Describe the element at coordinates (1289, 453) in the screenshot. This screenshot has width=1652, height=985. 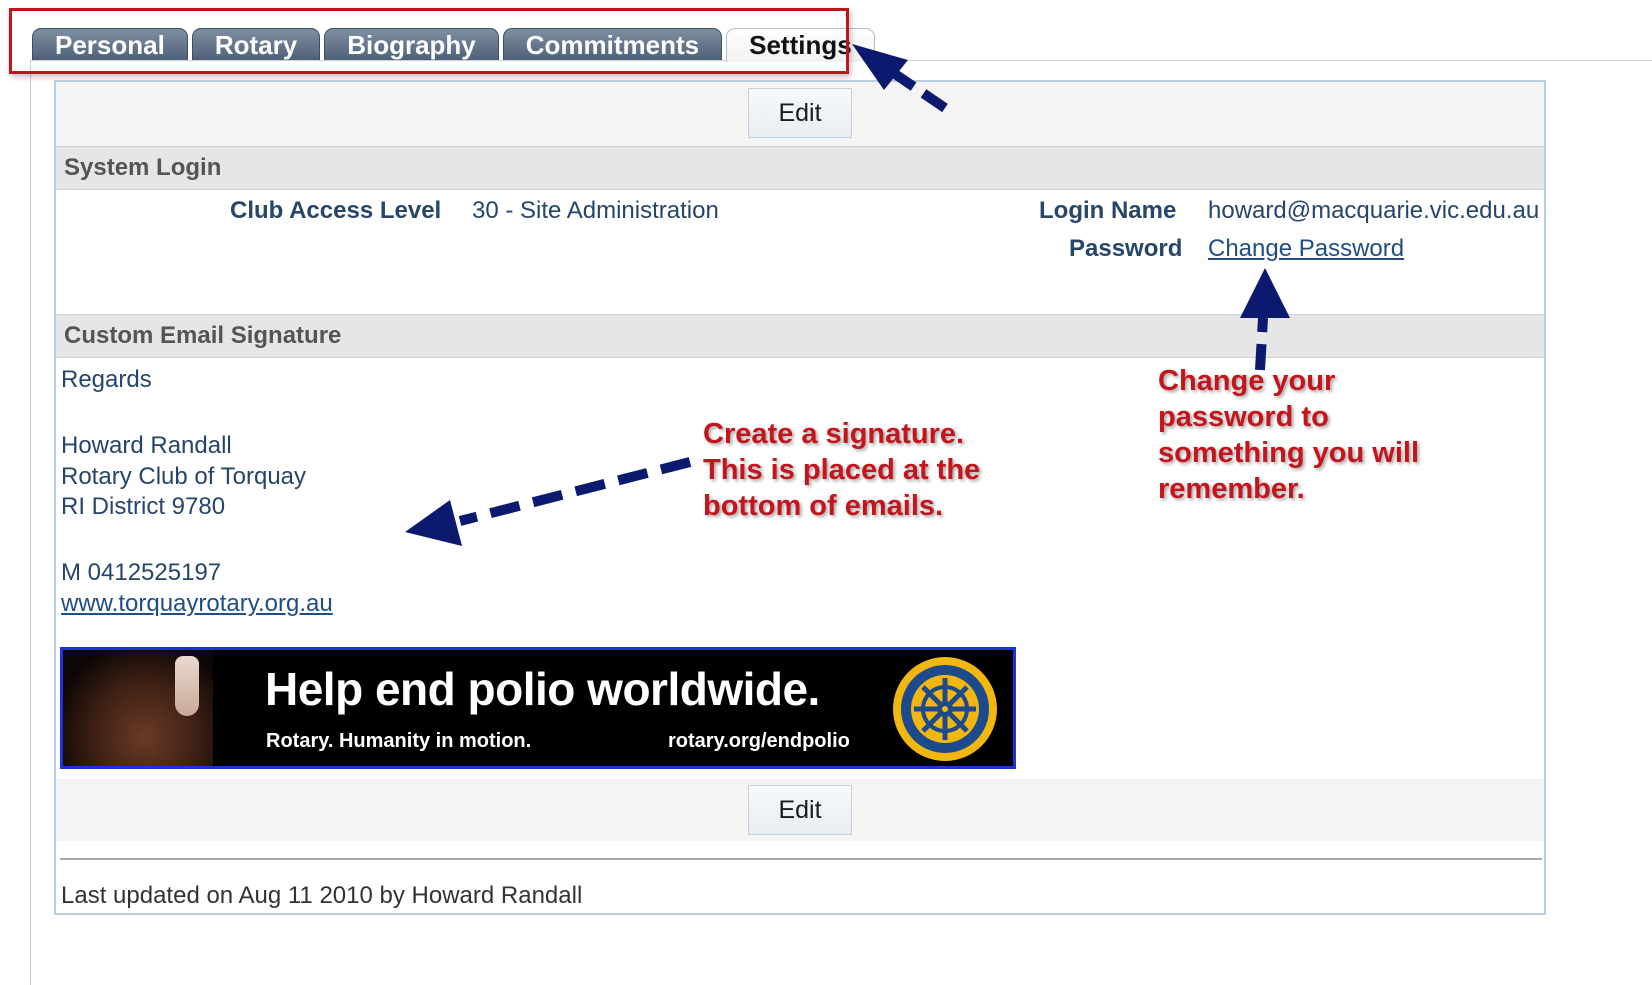
I see `password-annotation-line-3: something you will` at that location.